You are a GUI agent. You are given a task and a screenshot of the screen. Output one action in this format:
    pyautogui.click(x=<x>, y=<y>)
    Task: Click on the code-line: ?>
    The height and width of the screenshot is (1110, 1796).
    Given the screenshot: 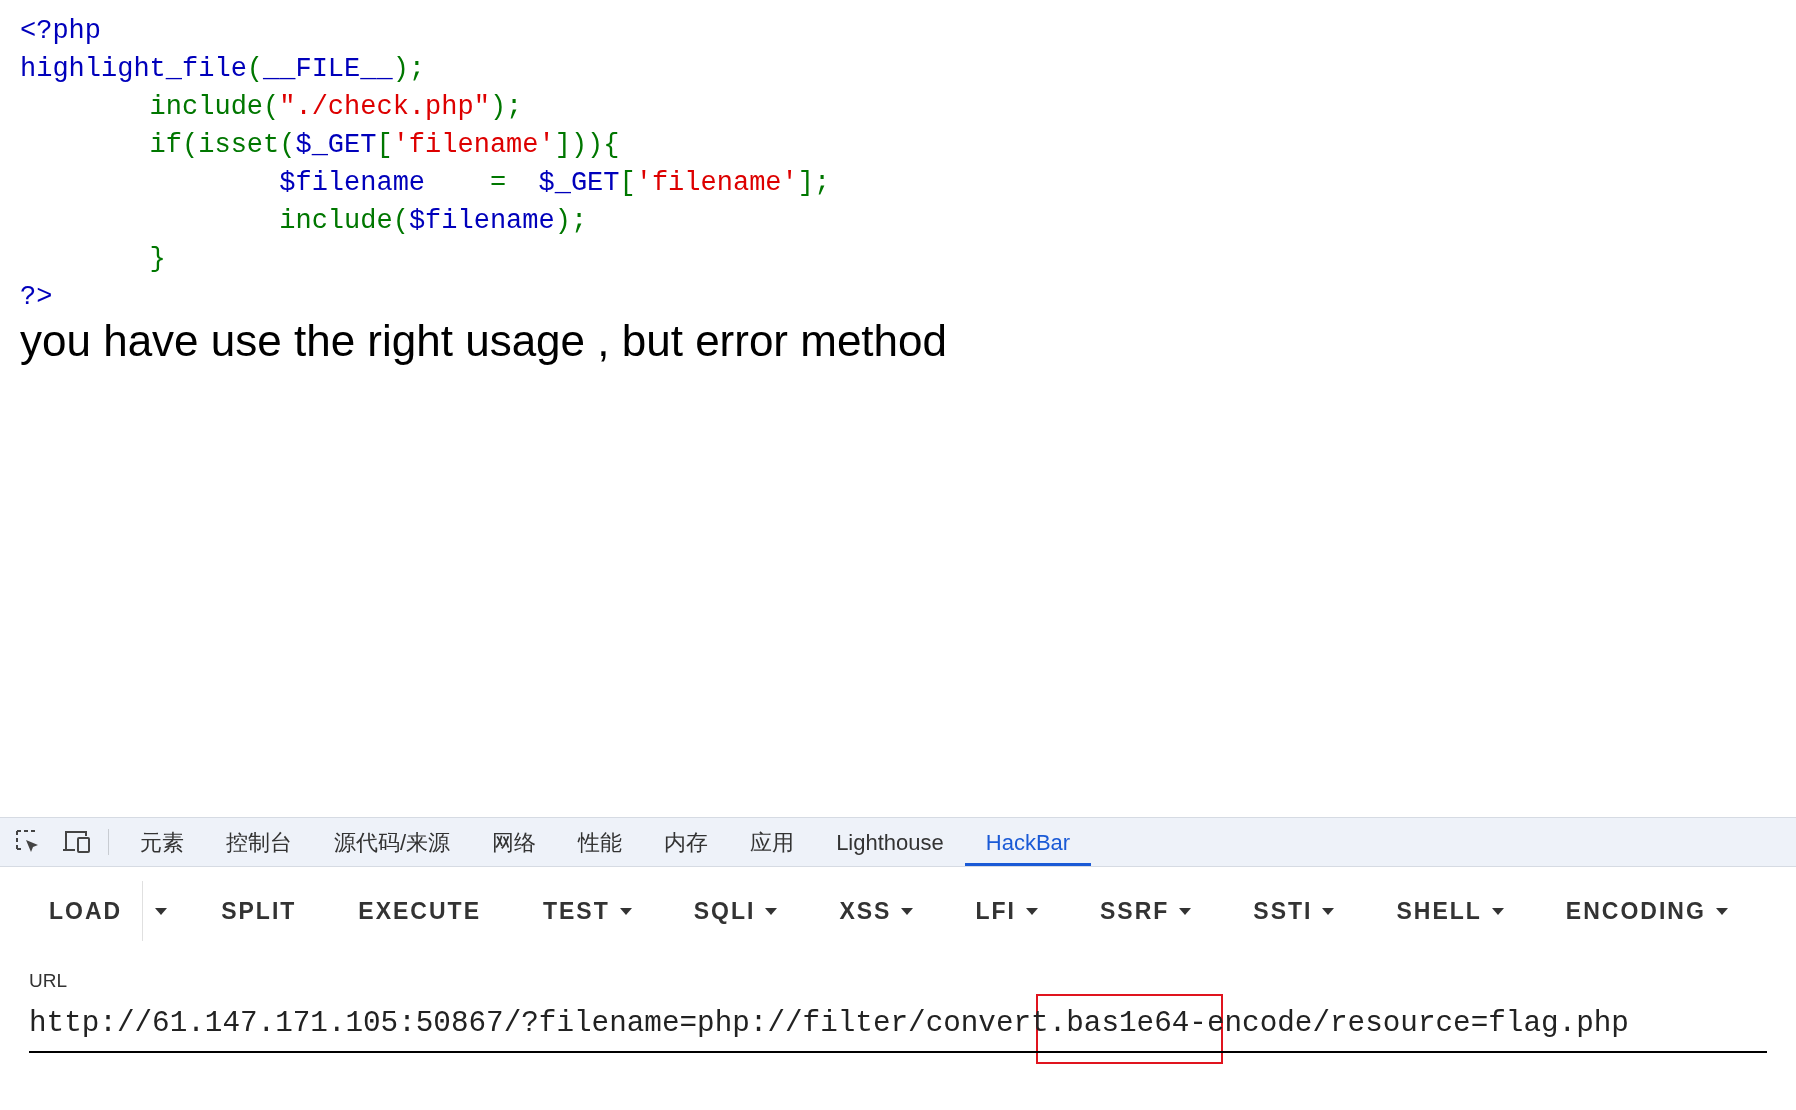 What is the action you would take?
    pyautogui.click(x=36, y=297)
    